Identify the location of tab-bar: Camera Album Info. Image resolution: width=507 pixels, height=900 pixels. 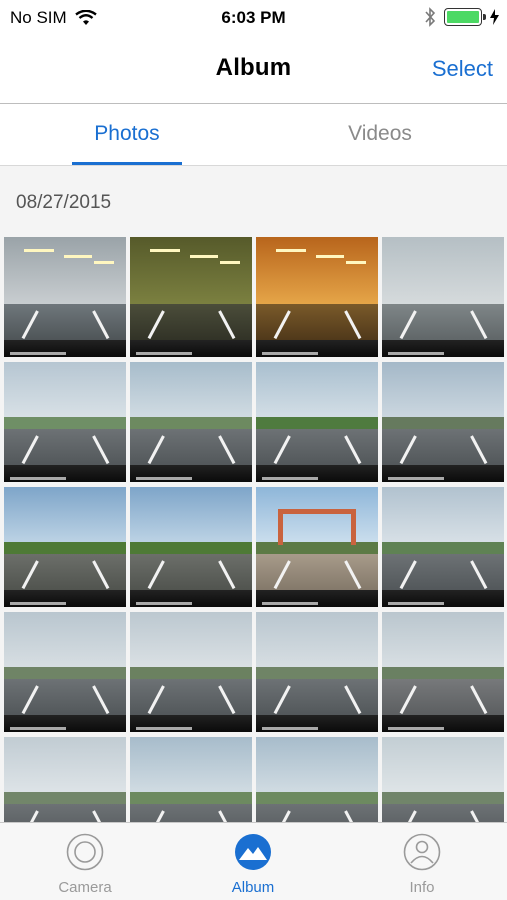
(253, 861).